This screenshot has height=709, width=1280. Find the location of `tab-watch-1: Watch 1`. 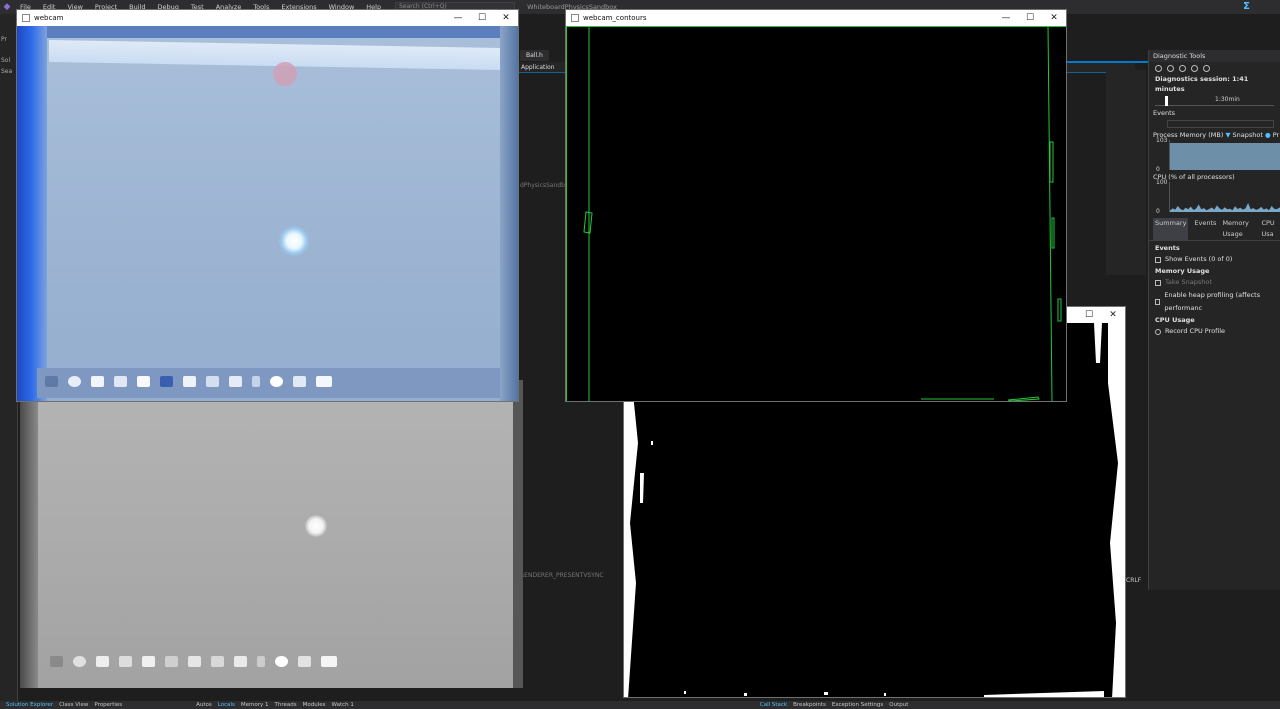

tab-watch-1: Watch 1 is located at coordinates (343, 705).